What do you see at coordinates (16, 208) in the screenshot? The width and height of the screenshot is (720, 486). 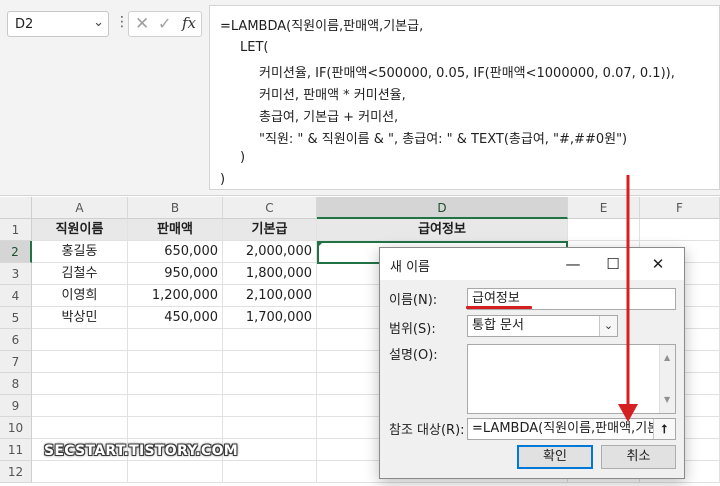 I see `select-all-corner` at bounding box center [16, 208].